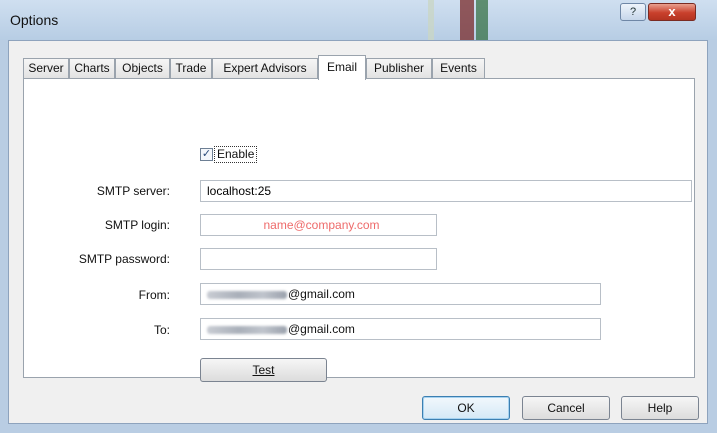 This screenshot has width=717, height=433. What do you see at coordinates (161, 330) in the screenshot?
I see `to-label: To:` at bounding box center [161, 330].